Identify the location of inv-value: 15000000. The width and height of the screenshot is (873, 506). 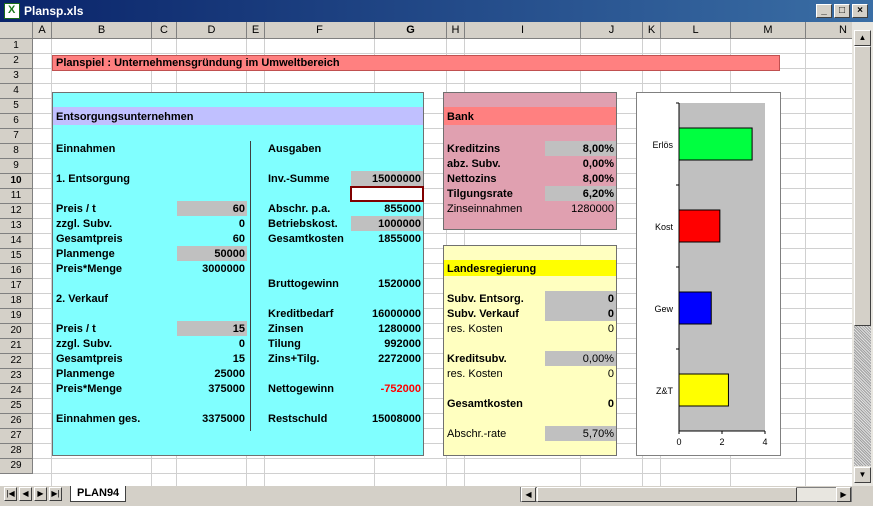
(386, 179).